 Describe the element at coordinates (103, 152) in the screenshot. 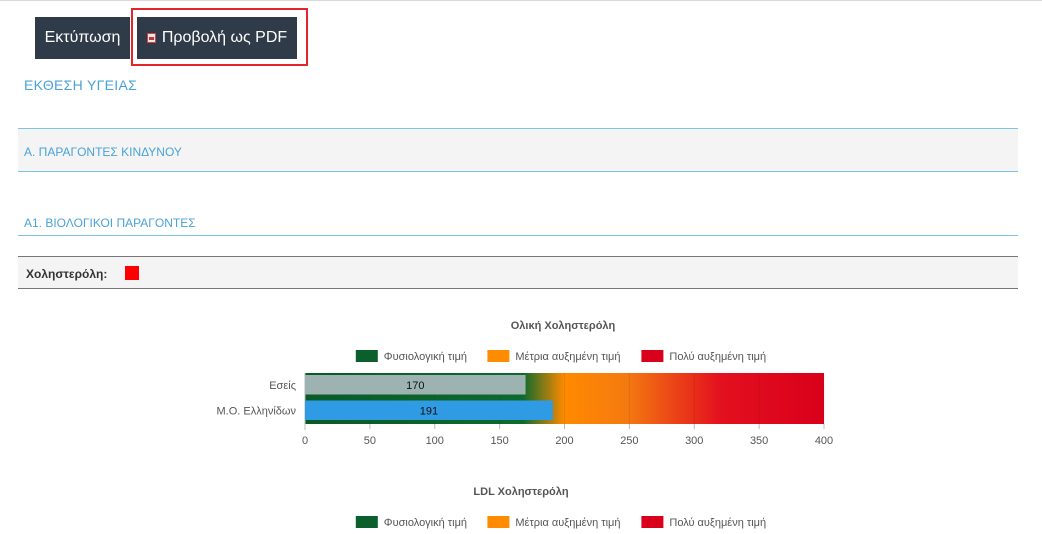

I see `section-a-title: Α. ΠΑΡΑΓΟΝΤΕΣ ΚΙΝΔΥΝΟΥ` at that location.